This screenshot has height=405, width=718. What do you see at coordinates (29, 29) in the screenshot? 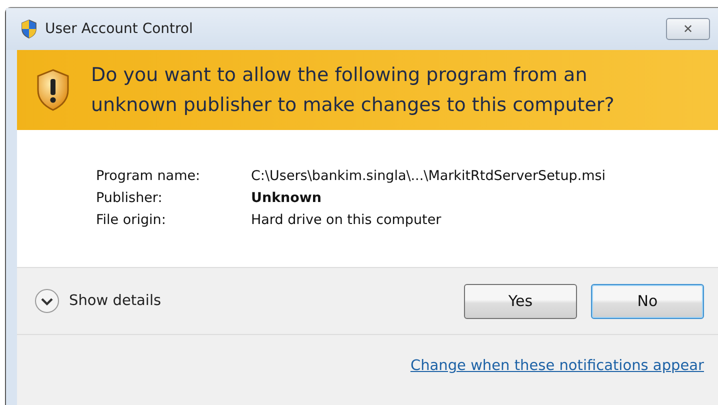
I see `shield-icon` at bounding box center [29, 29].